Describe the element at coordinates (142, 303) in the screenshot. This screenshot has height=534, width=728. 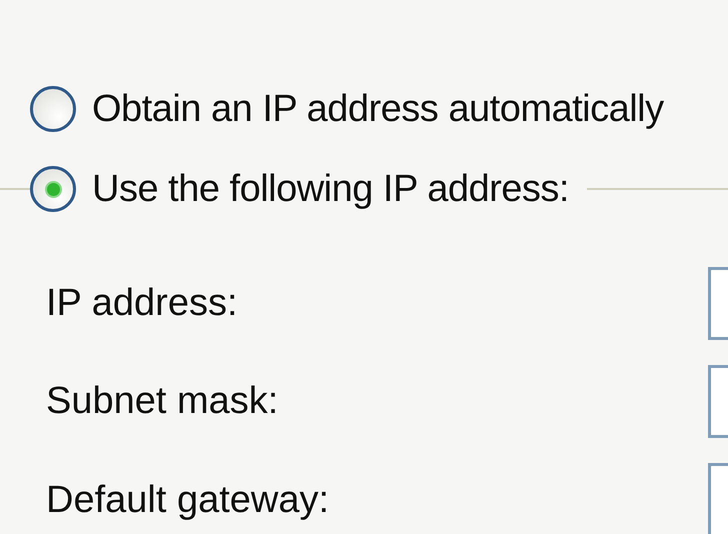
I see `field-label: IP address:` at that location.